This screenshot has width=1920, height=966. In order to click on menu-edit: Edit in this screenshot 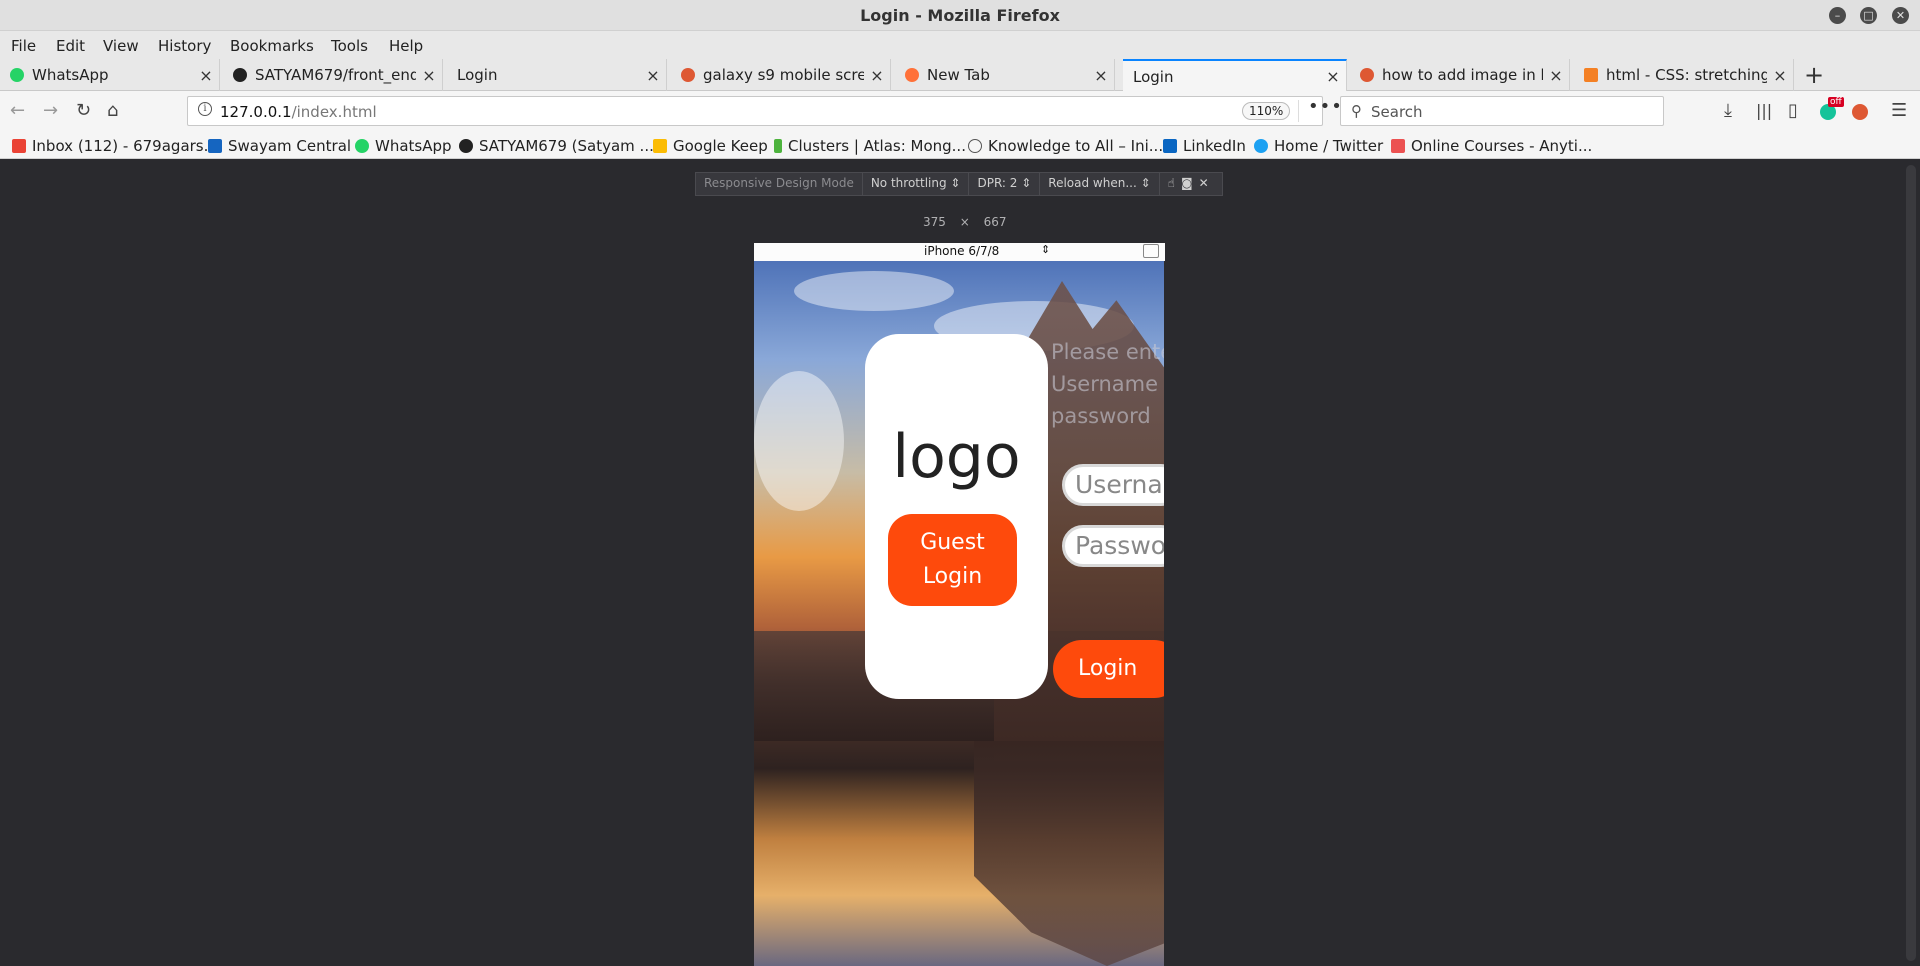, I will do `click(70, 46)`.